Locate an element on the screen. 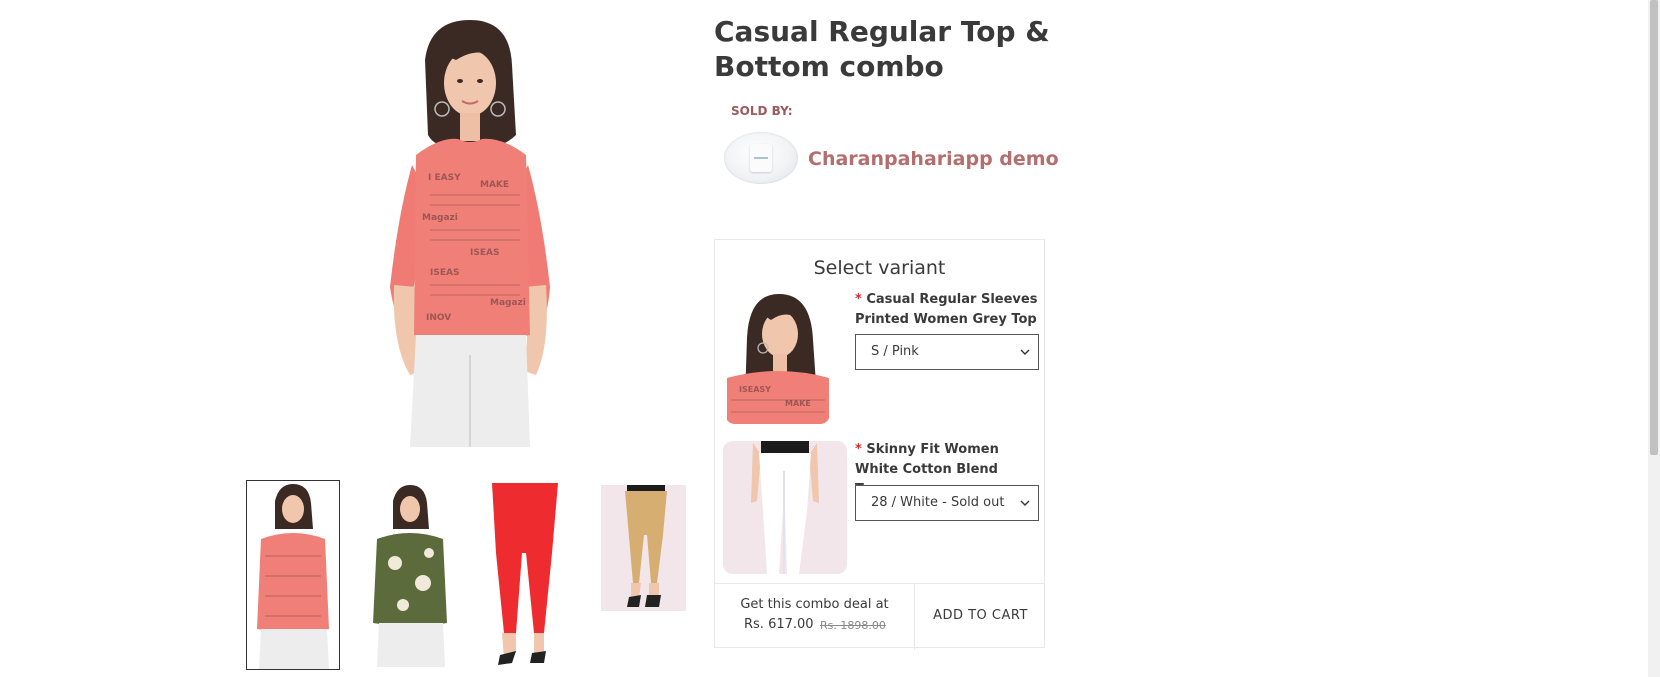  shopping-bag-icon is located at coordinates (761, 158).